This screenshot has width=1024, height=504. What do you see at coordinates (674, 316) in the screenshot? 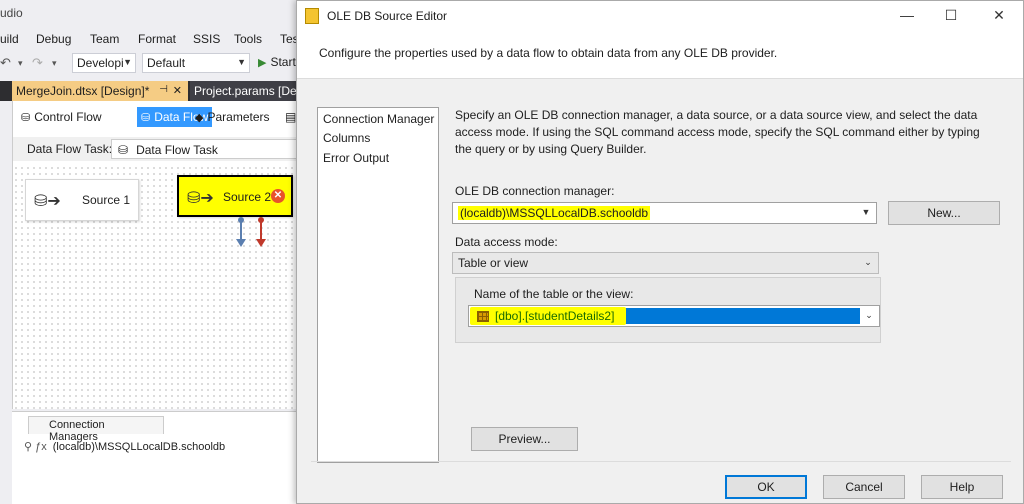
I see `table-name-combo: [dbo].[studentDetails2] ⌄` at bounding box center [674, 316].